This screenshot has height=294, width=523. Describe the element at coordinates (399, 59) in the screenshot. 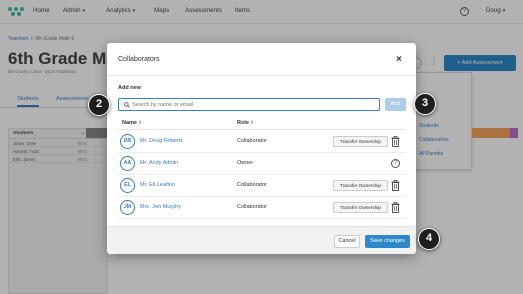

I see `close-icon: ×` at that location.